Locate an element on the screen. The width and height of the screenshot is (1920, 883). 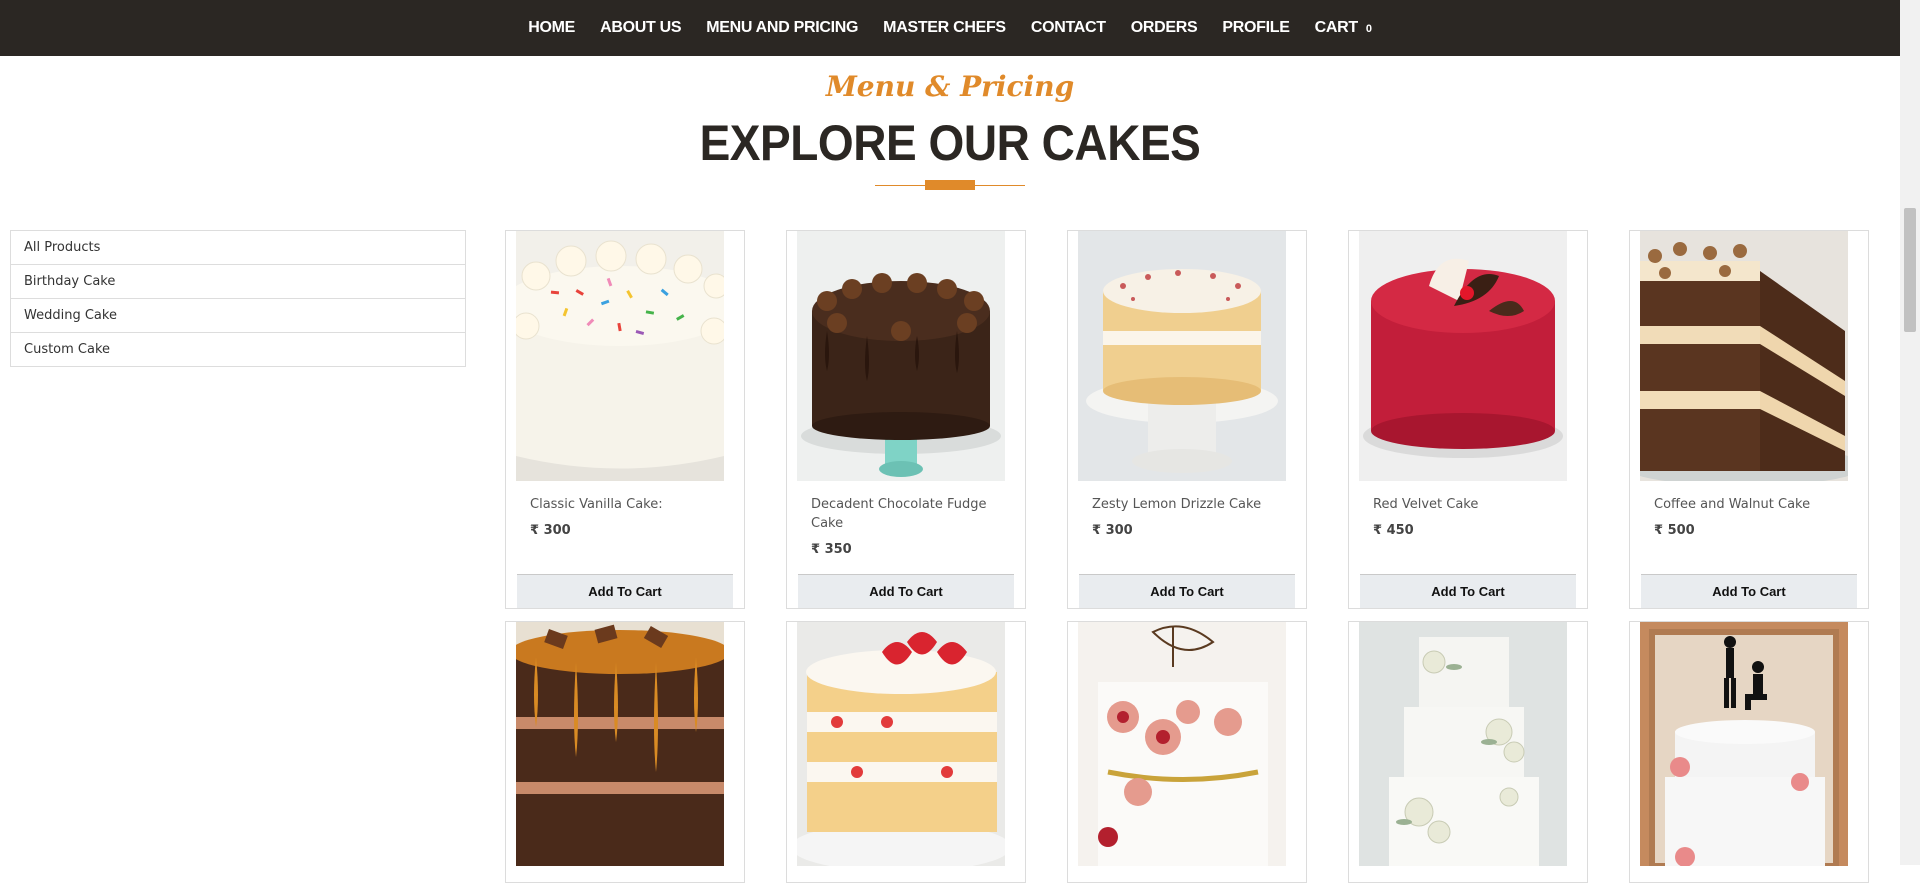
nav-master-chefs: MASTER CHEFS is located at coordinates (944, 28).